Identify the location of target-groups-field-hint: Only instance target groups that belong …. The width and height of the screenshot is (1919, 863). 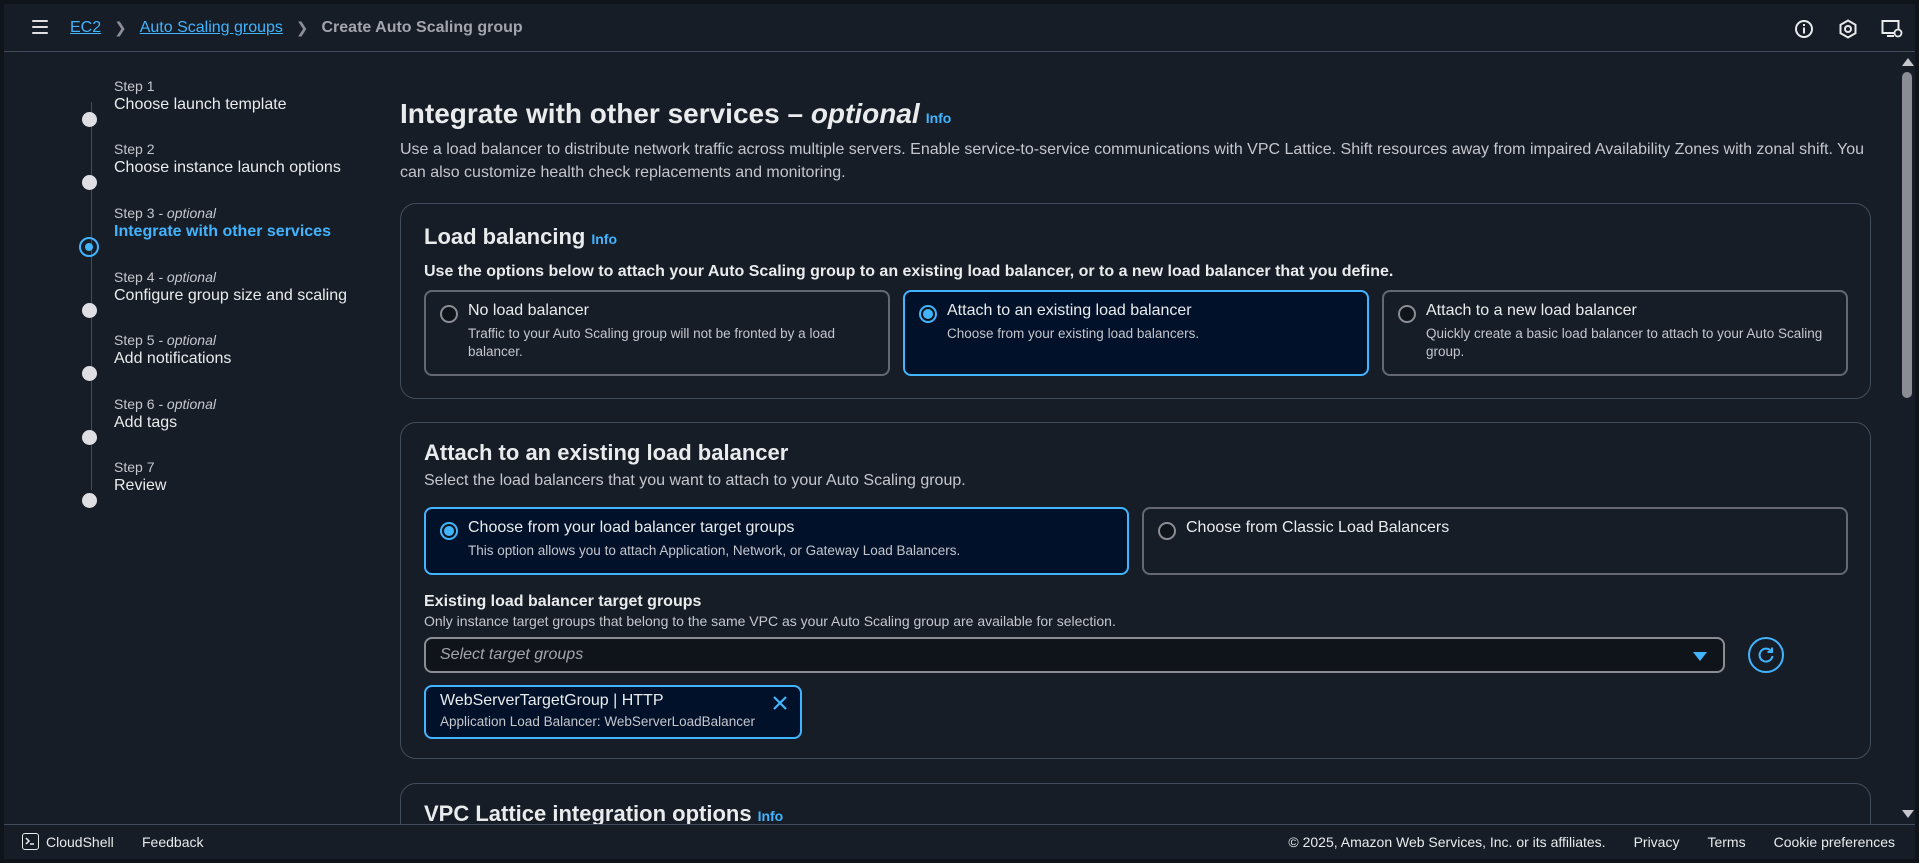
(770, 621).